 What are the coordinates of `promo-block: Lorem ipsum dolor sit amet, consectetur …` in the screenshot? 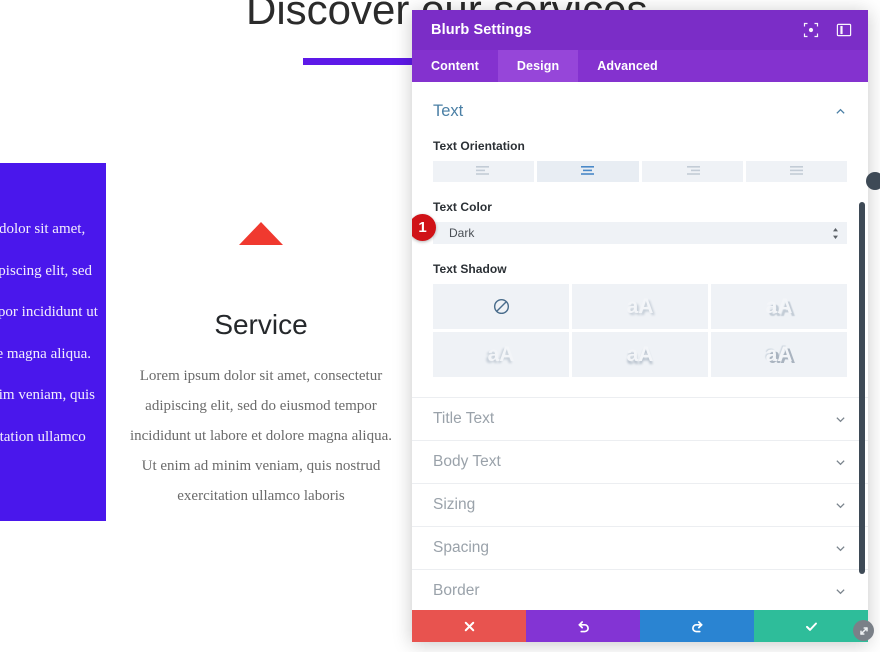 It's located at (53, 342).